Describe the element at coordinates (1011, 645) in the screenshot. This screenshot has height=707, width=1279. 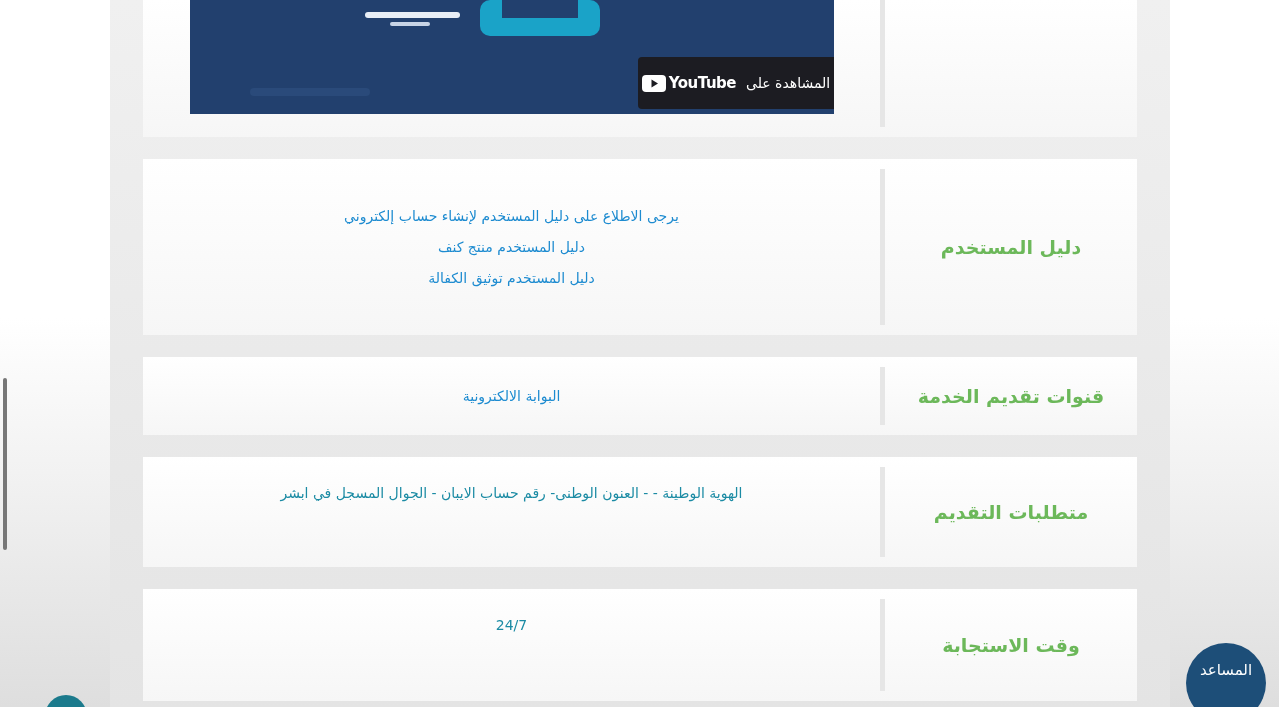
I see `row-label: وقت الاستجابة` at that location.